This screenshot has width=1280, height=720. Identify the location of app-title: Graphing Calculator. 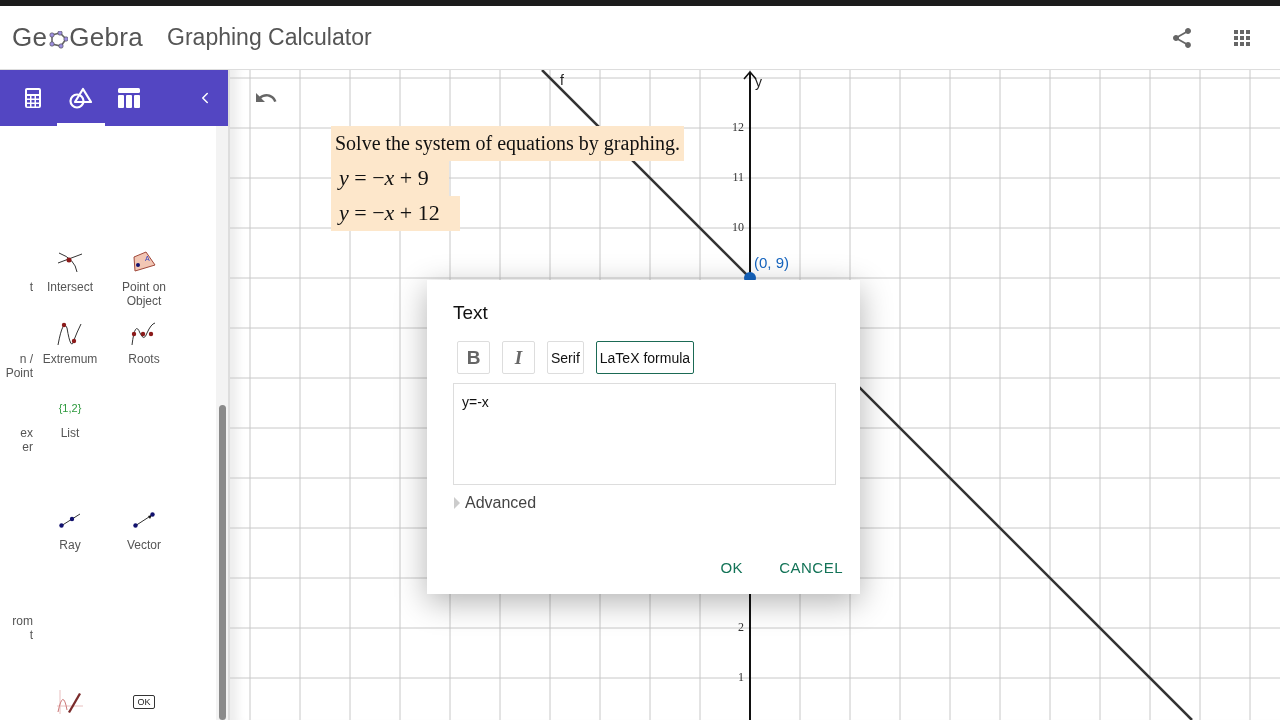
(269, 37).